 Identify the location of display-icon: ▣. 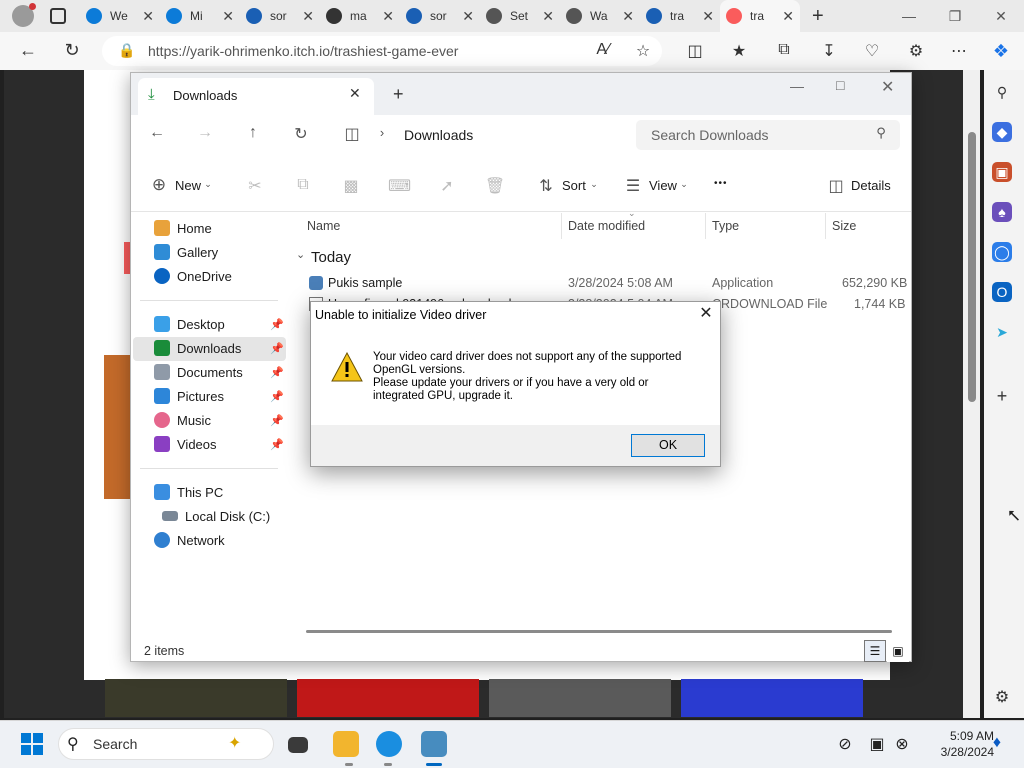
(877, 744).